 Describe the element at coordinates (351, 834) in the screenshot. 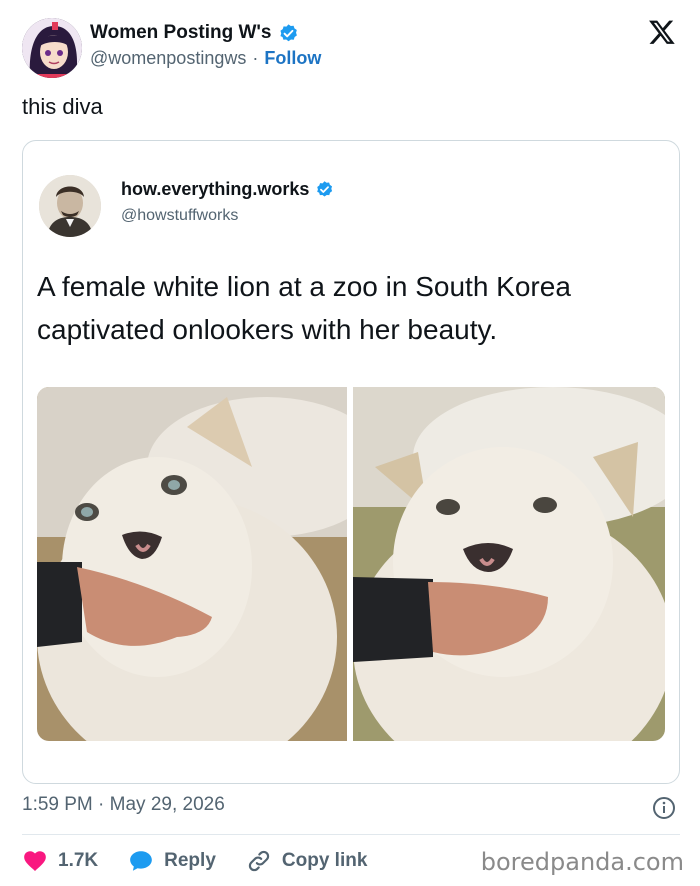

I see `divider` at that location.